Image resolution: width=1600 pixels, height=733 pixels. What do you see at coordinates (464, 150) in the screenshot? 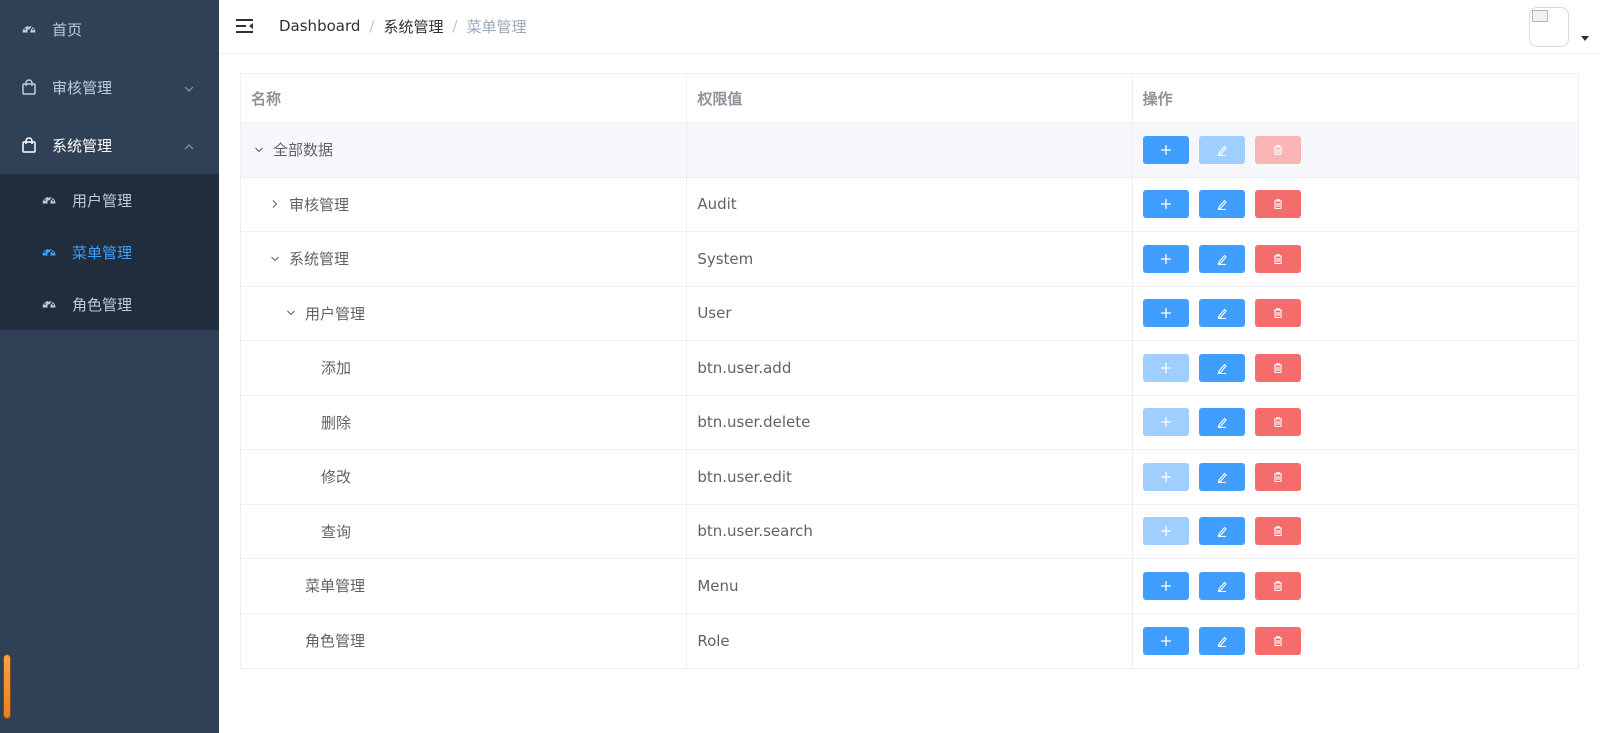
I see `name-cell: 全部数据` at bounding box center [464, 150].